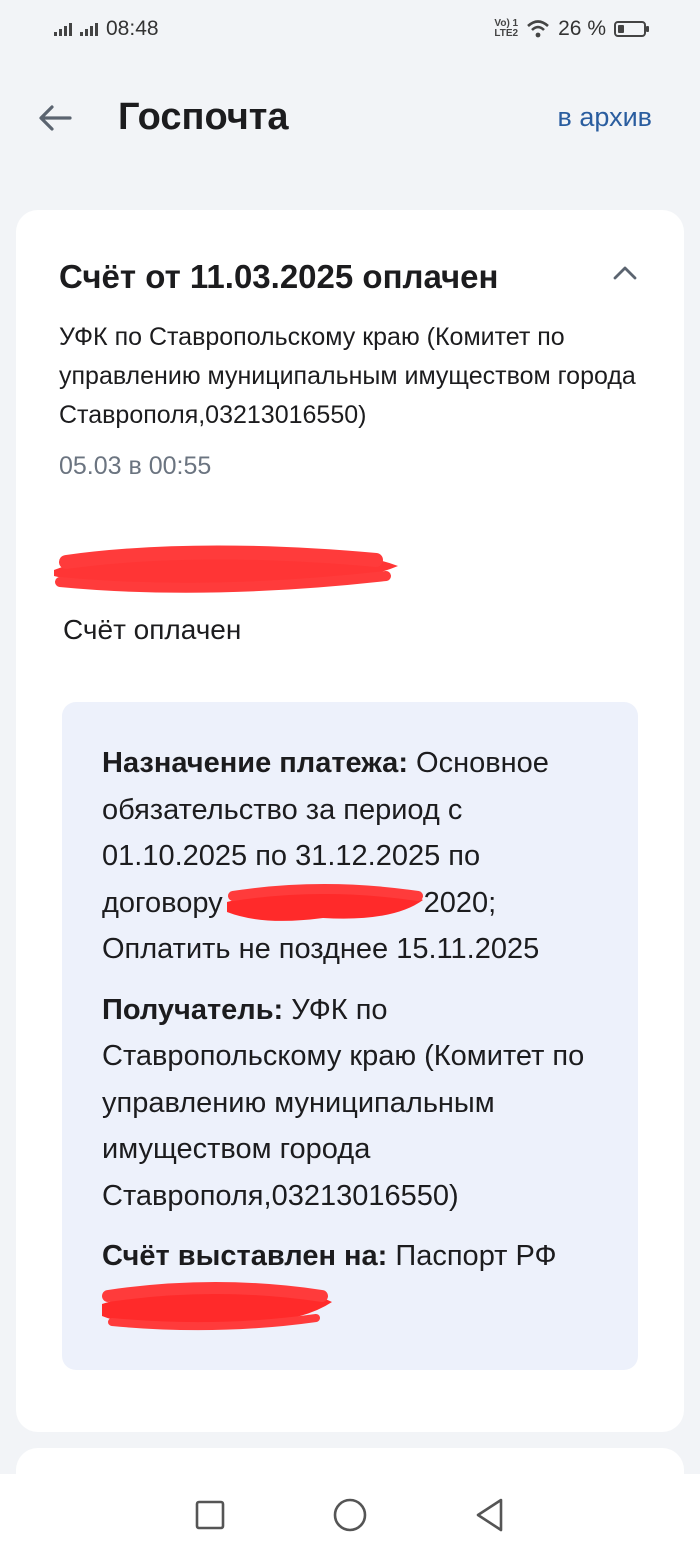 This screenshot has width=700, height=1556. I want to click on chevron-up-icon, so click(625, 273).